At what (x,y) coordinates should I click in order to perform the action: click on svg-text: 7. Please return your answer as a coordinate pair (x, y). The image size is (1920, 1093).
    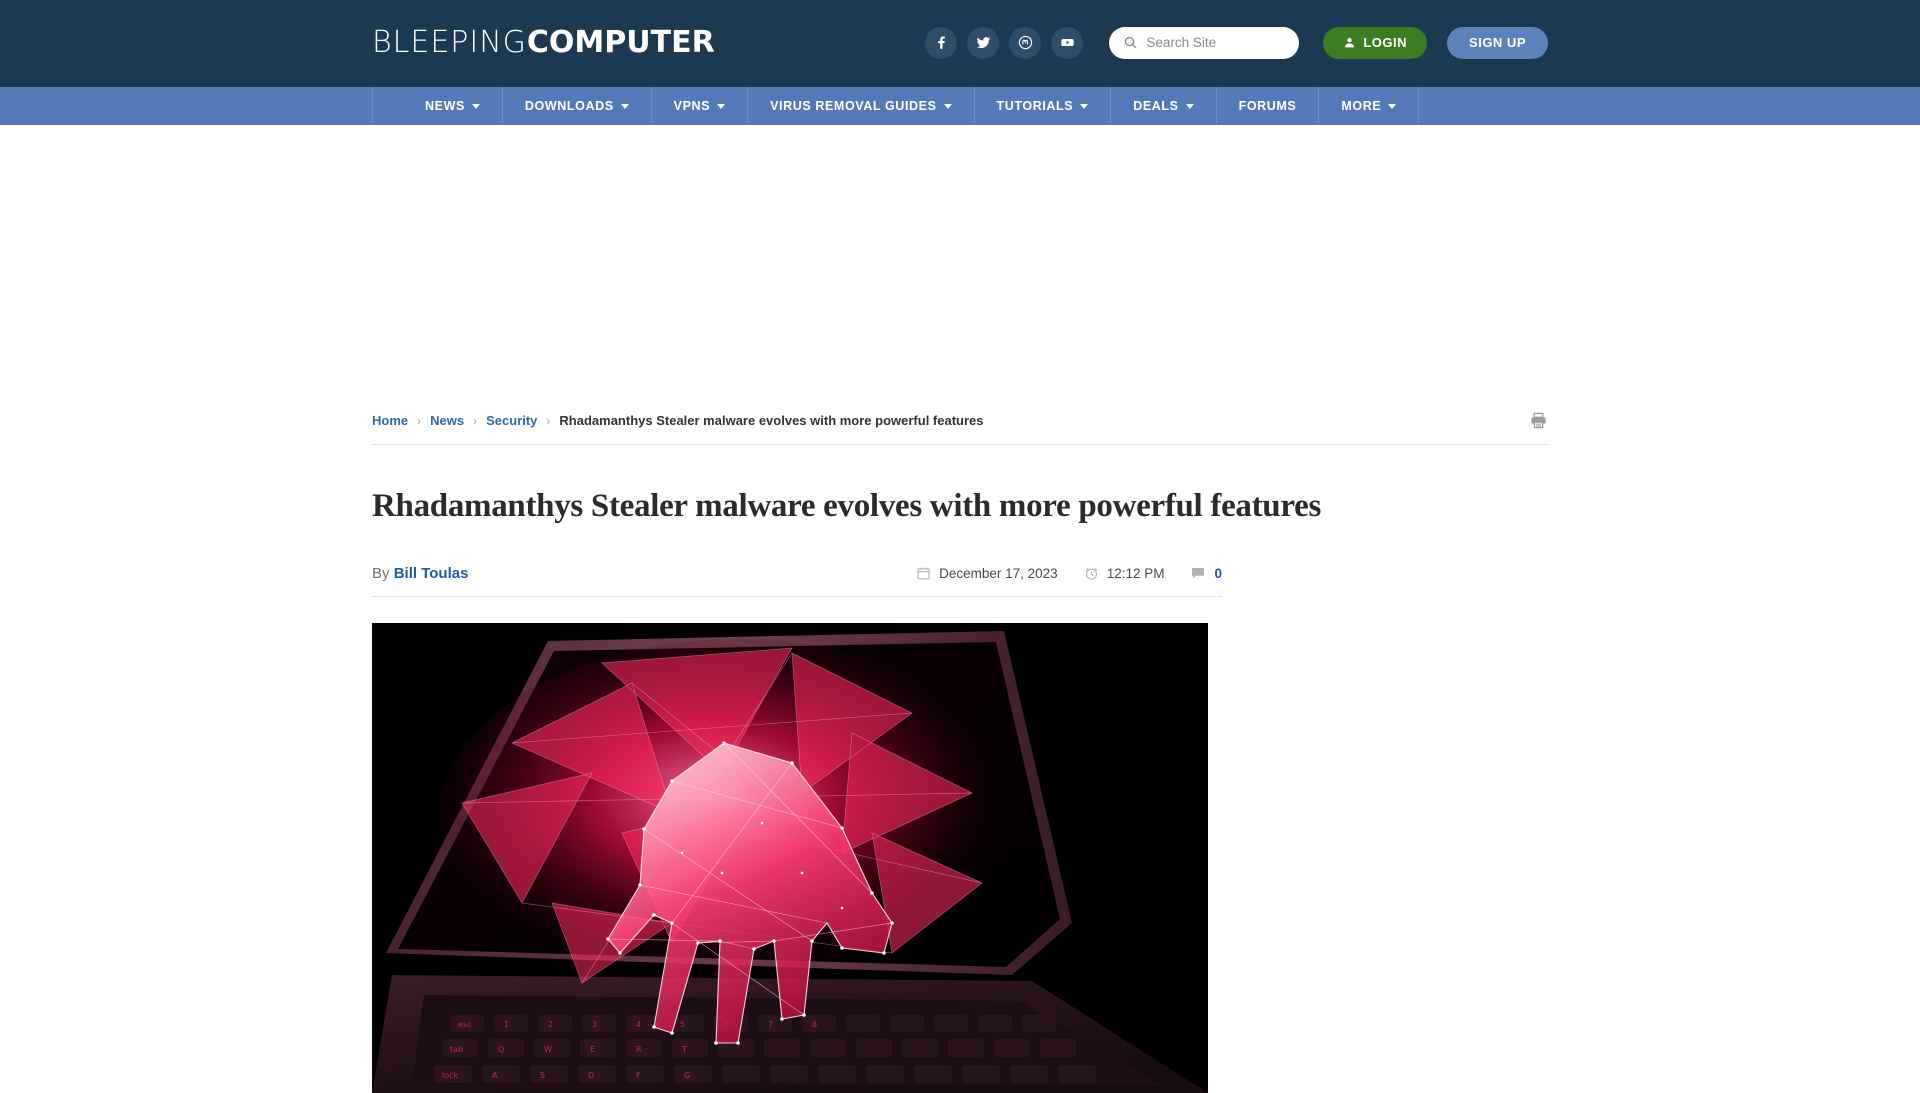
    Looking at the image, I should click on (770, 1024).